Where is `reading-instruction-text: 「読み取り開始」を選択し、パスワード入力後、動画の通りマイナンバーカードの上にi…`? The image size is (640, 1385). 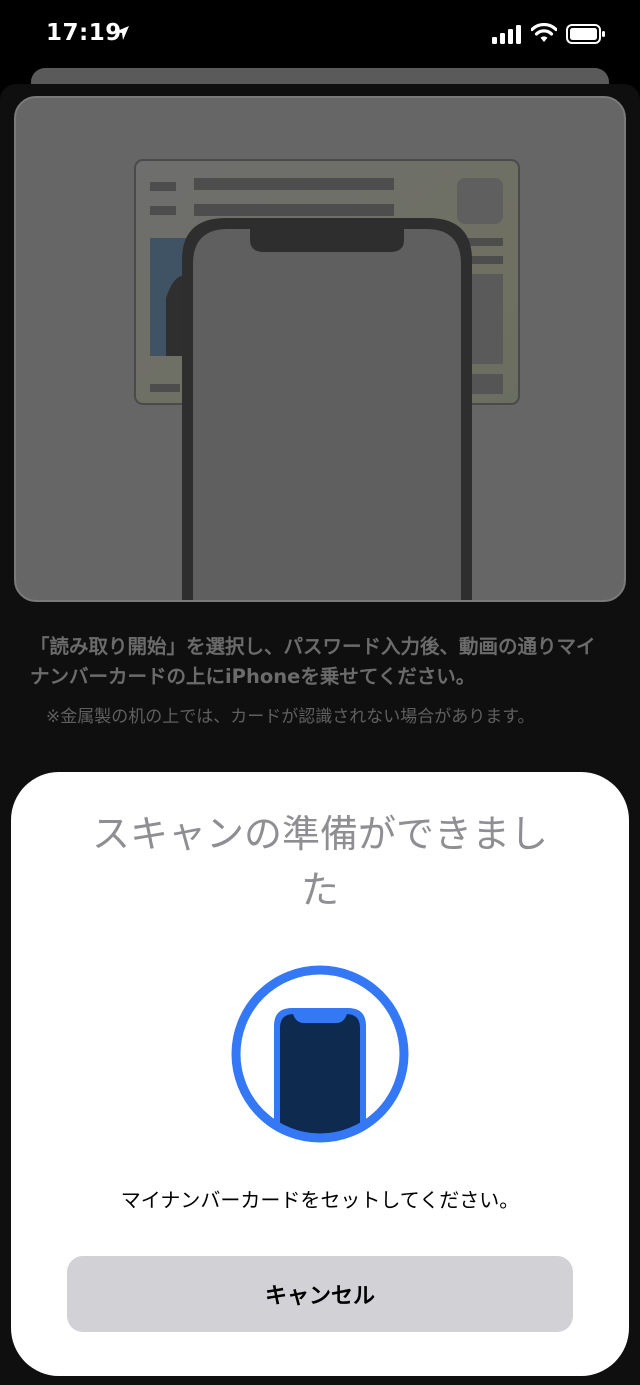 reading-instruction-text: 「読み取り開始」を選択し、パスワード入力後、動画の通りマイナンバーカードの上にi… is located at coordinates (313, 661).